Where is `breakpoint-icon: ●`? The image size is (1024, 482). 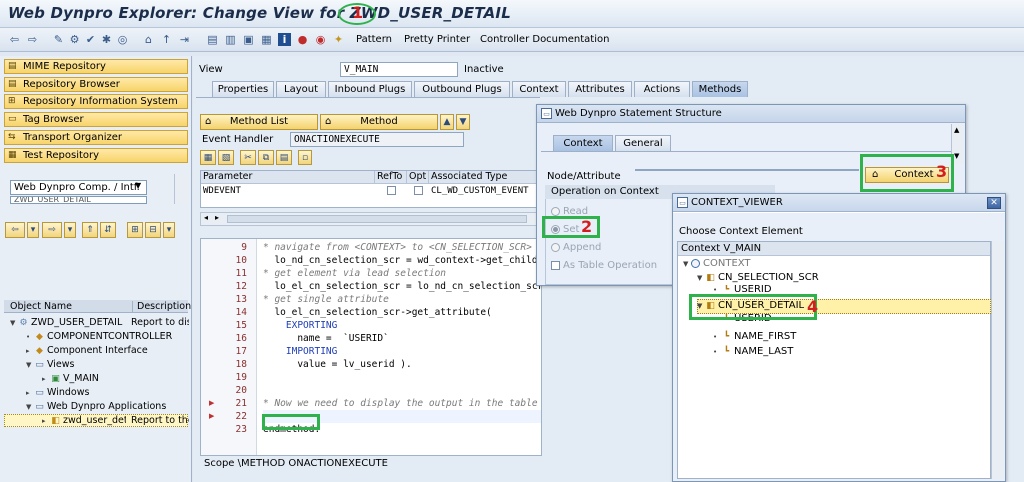 breakpoint-icon: ● is located at coordinates (302, 39).